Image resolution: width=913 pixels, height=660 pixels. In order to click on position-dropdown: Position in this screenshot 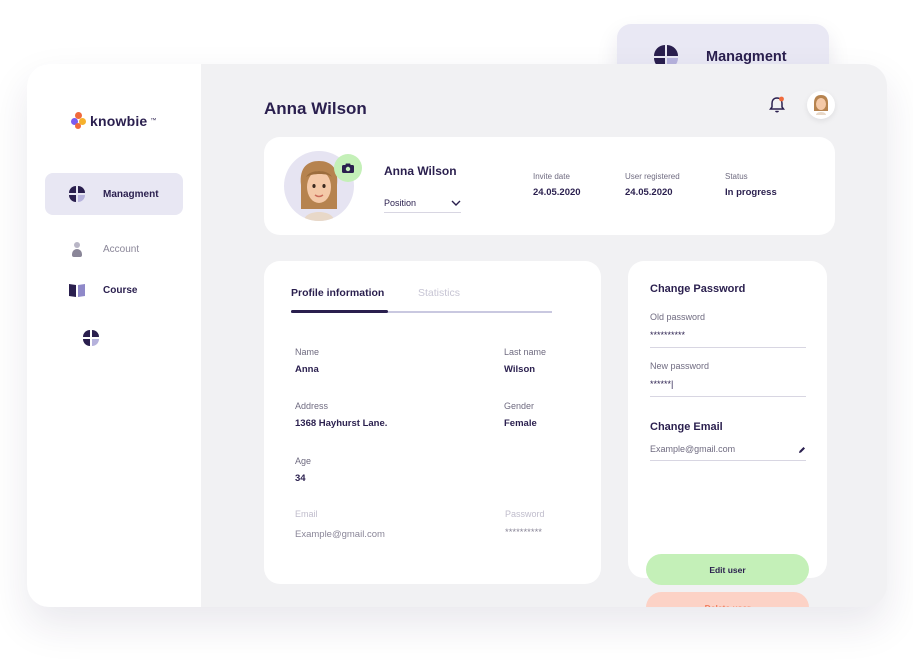, I will do `click(422, 203)`.